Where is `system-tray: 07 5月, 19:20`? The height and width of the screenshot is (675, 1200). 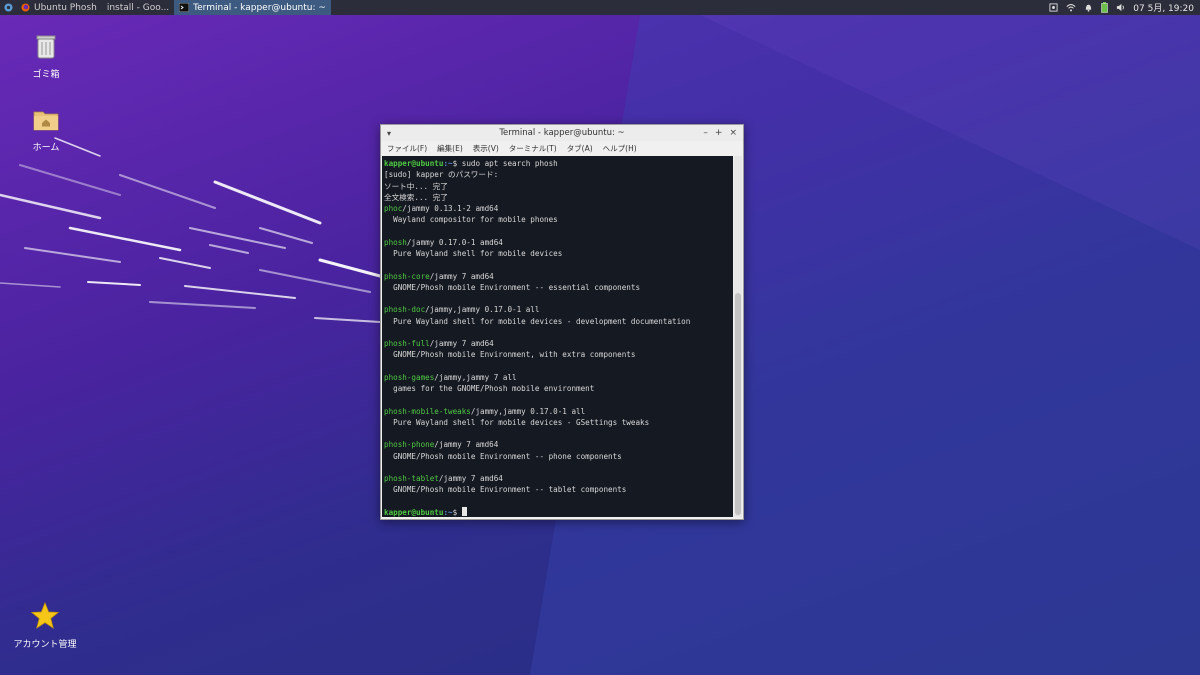 system-tray: 07 5月, 19:20 is located at coordinates (1124, 7).